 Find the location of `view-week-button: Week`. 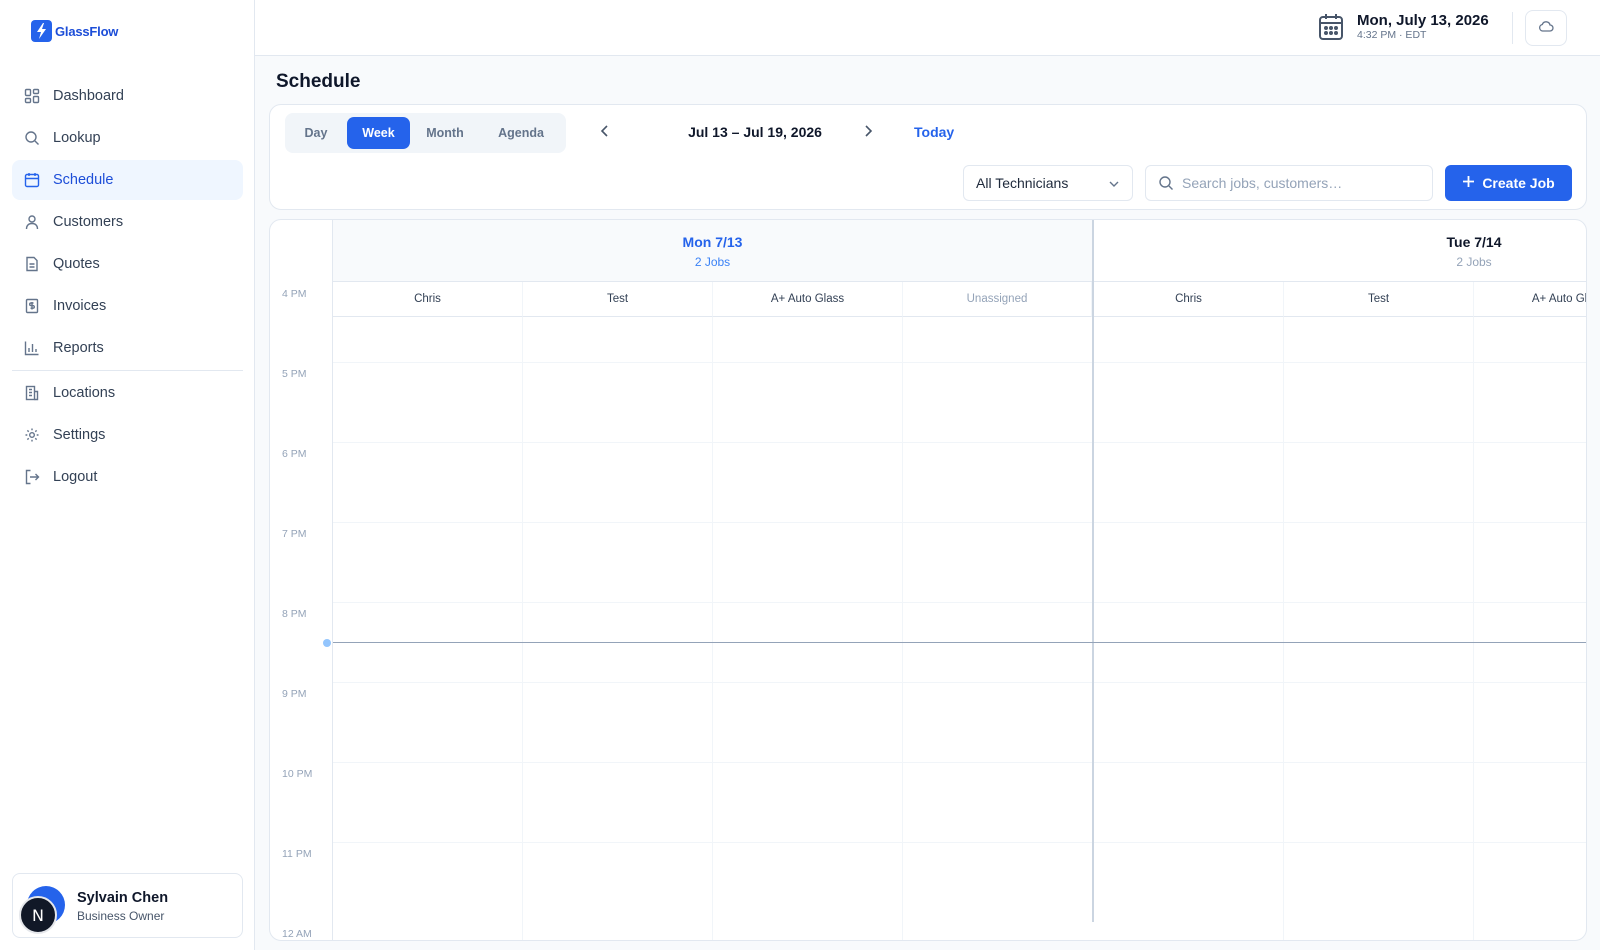

view-week-button: Week is located at coordinates (378, 133).